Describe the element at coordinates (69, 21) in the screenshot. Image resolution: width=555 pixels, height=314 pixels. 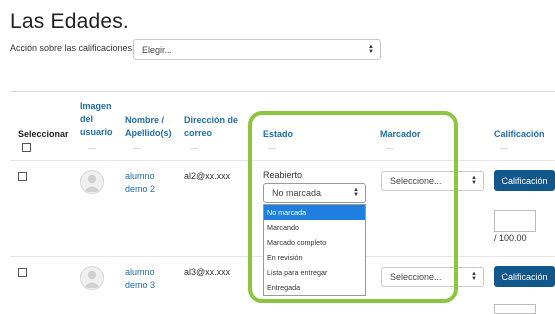
I see `page-title: Las Edades.` at that location.